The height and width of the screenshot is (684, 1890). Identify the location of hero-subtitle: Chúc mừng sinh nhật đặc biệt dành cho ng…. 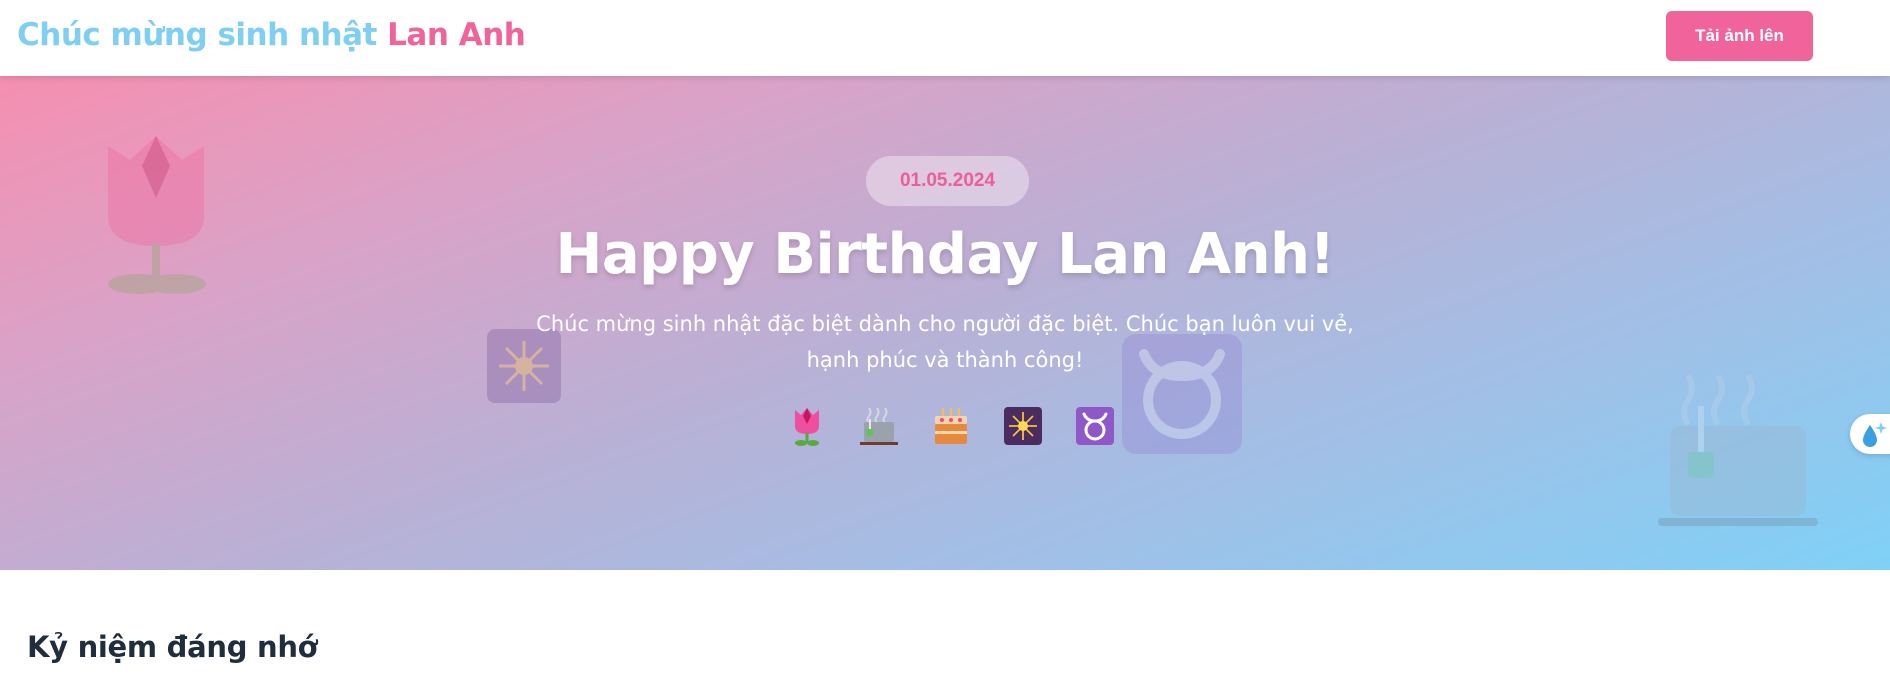
(945, 342).